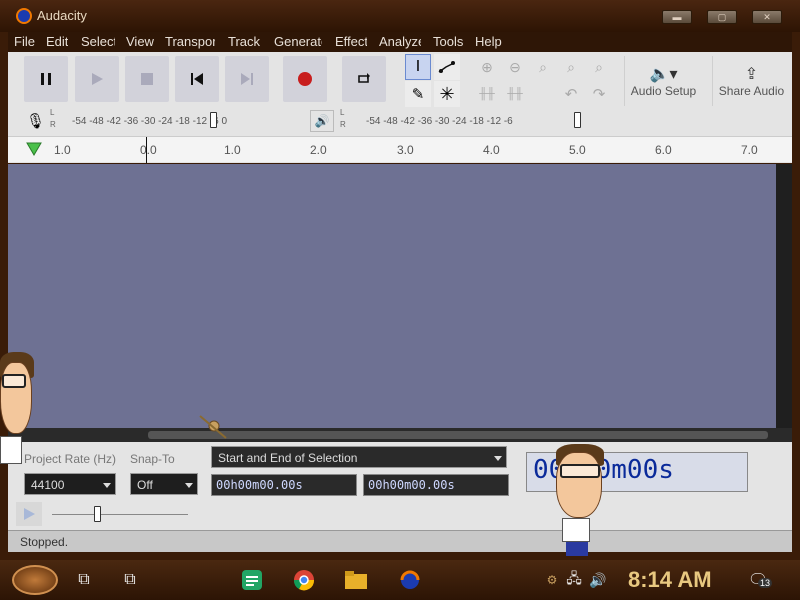 Image resolution: width=800 pixels, height=600 pixels. I want to click on chrome-button, so click(304, 580).